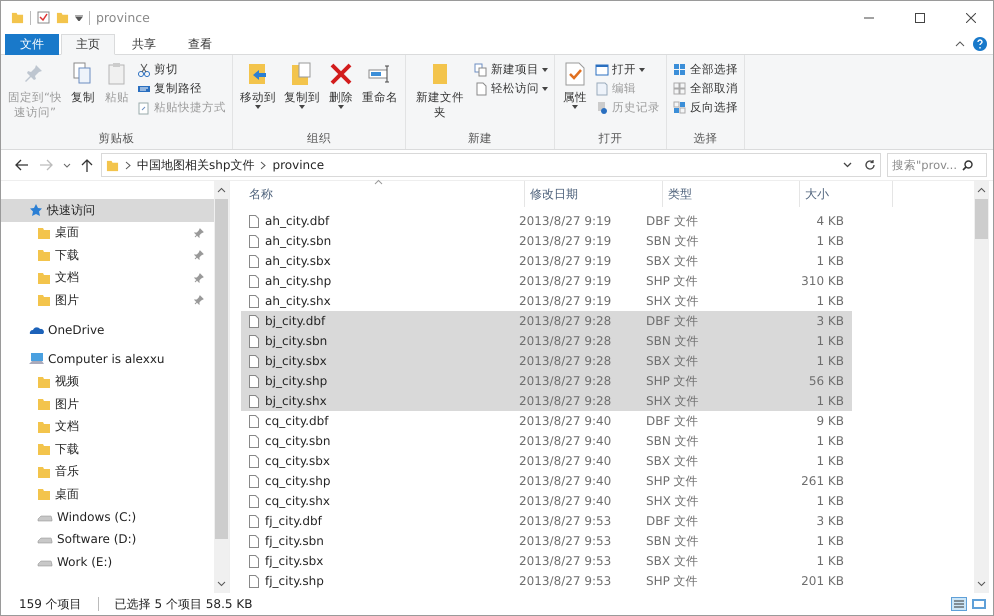  I want to click on type-cell-text: SHP 文件, so click(672, 481).